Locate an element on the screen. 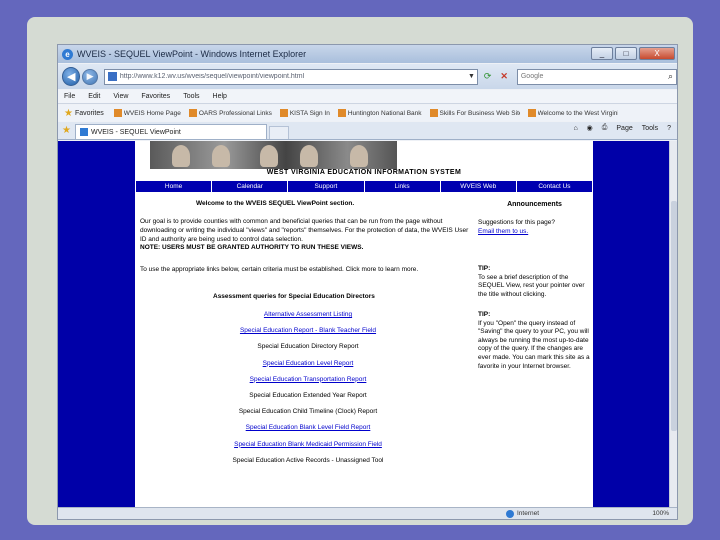 Image resolution: width=720 pixels, height=540 pixels. favorite-item: OARS Professional Links is located at coordinates (230, 113).